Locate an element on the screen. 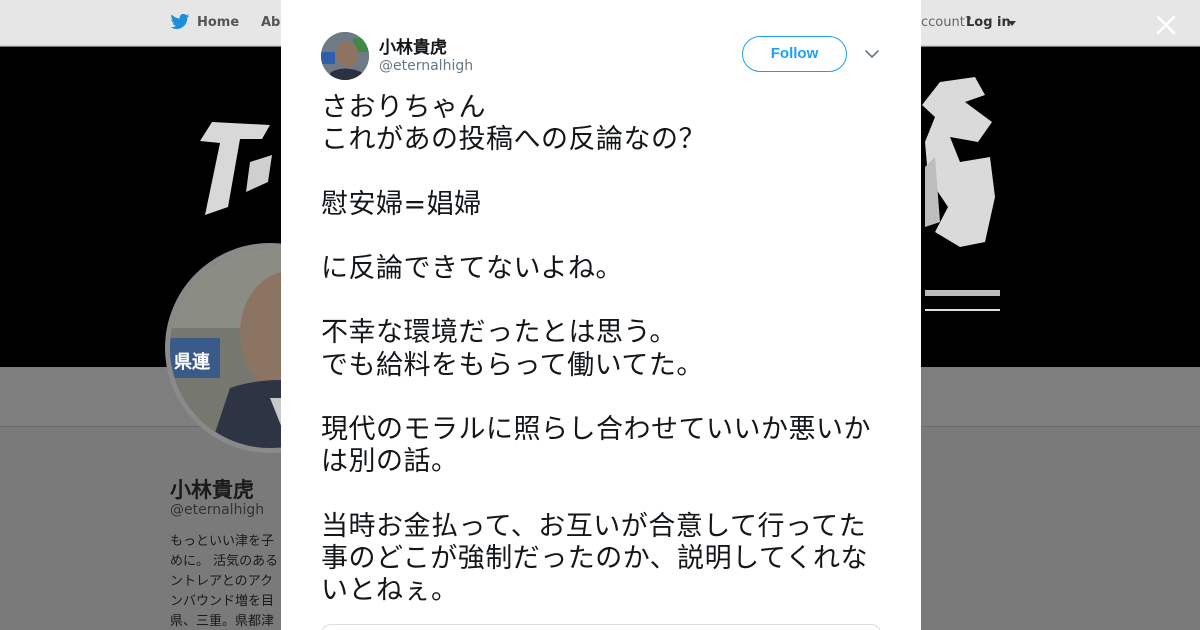  profile-handle: @eternalhigh is located at coordinates (217, 510).